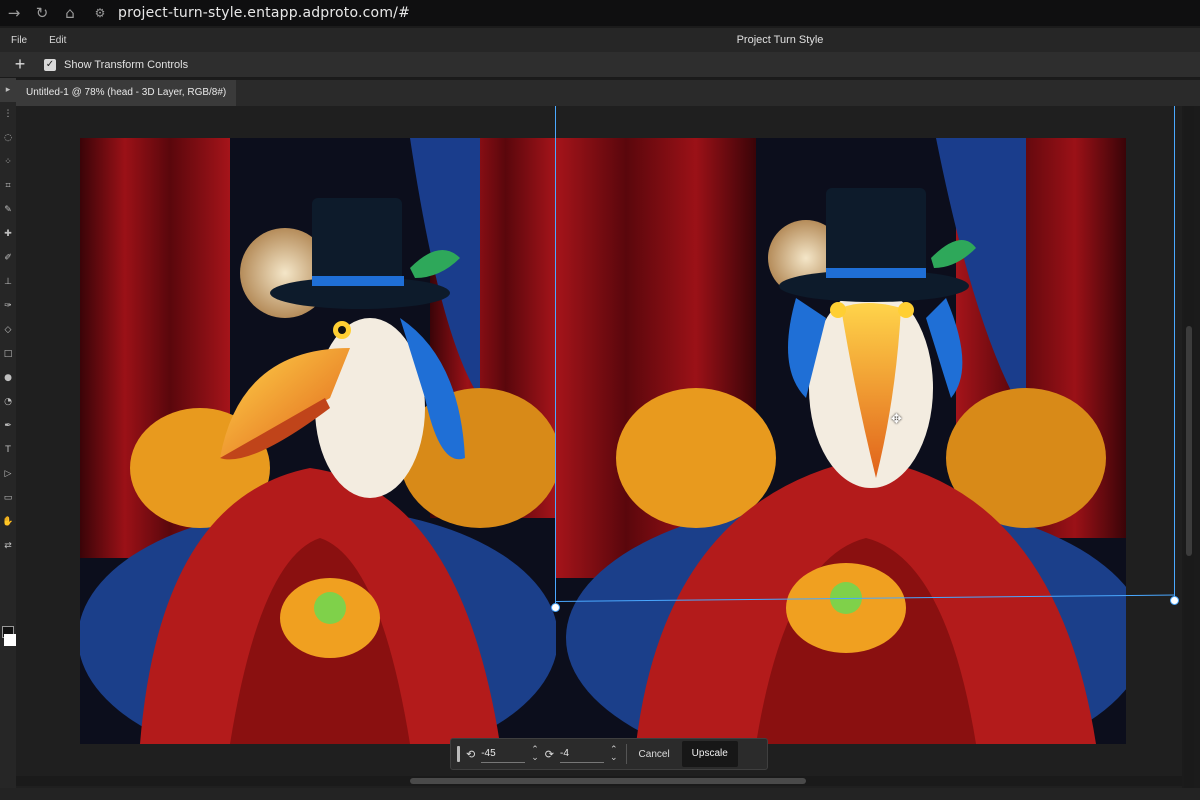 This screenshot has width=1200, height=800. Describe the element at coordinates (555, 357) in the screenshot. I see `transform-guide-left` at that location.